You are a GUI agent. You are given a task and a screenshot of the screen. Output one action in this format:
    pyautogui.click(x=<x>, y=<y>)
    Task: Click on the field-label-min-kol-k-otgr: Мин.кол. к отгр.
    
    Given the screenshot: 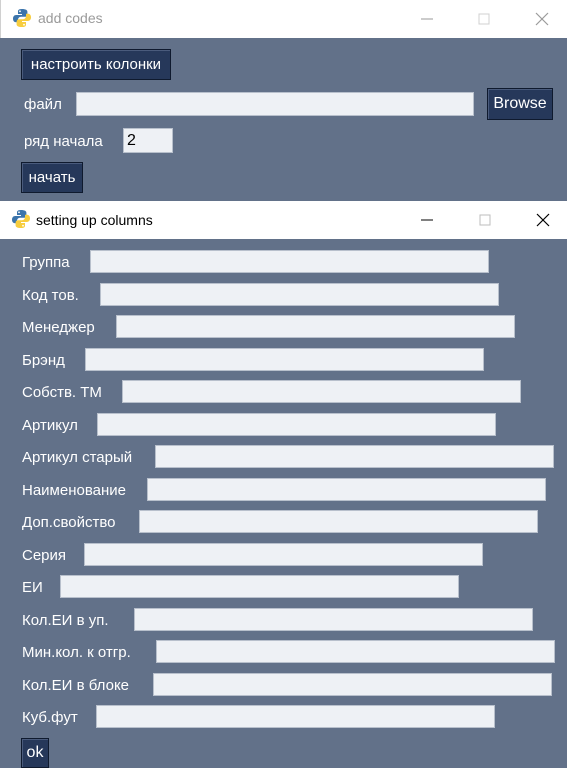 What is the action you would take?
    pyautogui.click(x=76, y=652)
    